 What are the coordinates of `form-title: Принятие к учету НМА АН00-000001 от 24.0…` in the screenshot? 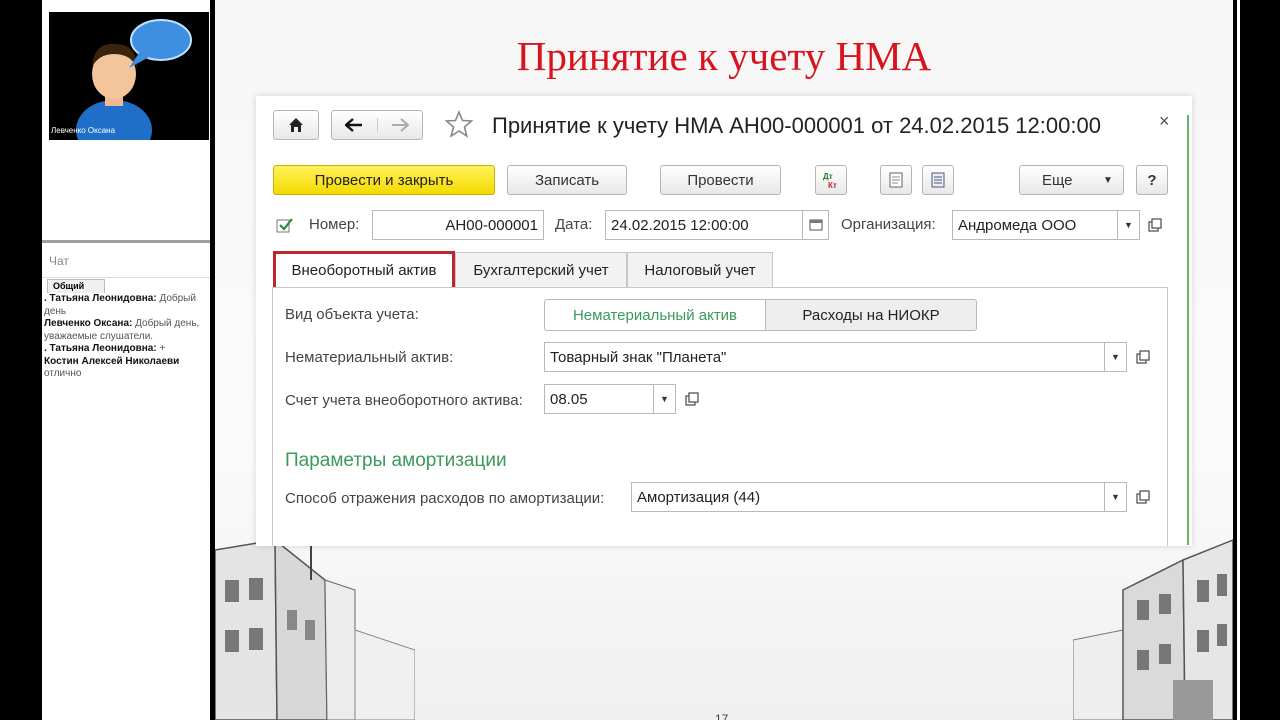 It's located at (796, 125).